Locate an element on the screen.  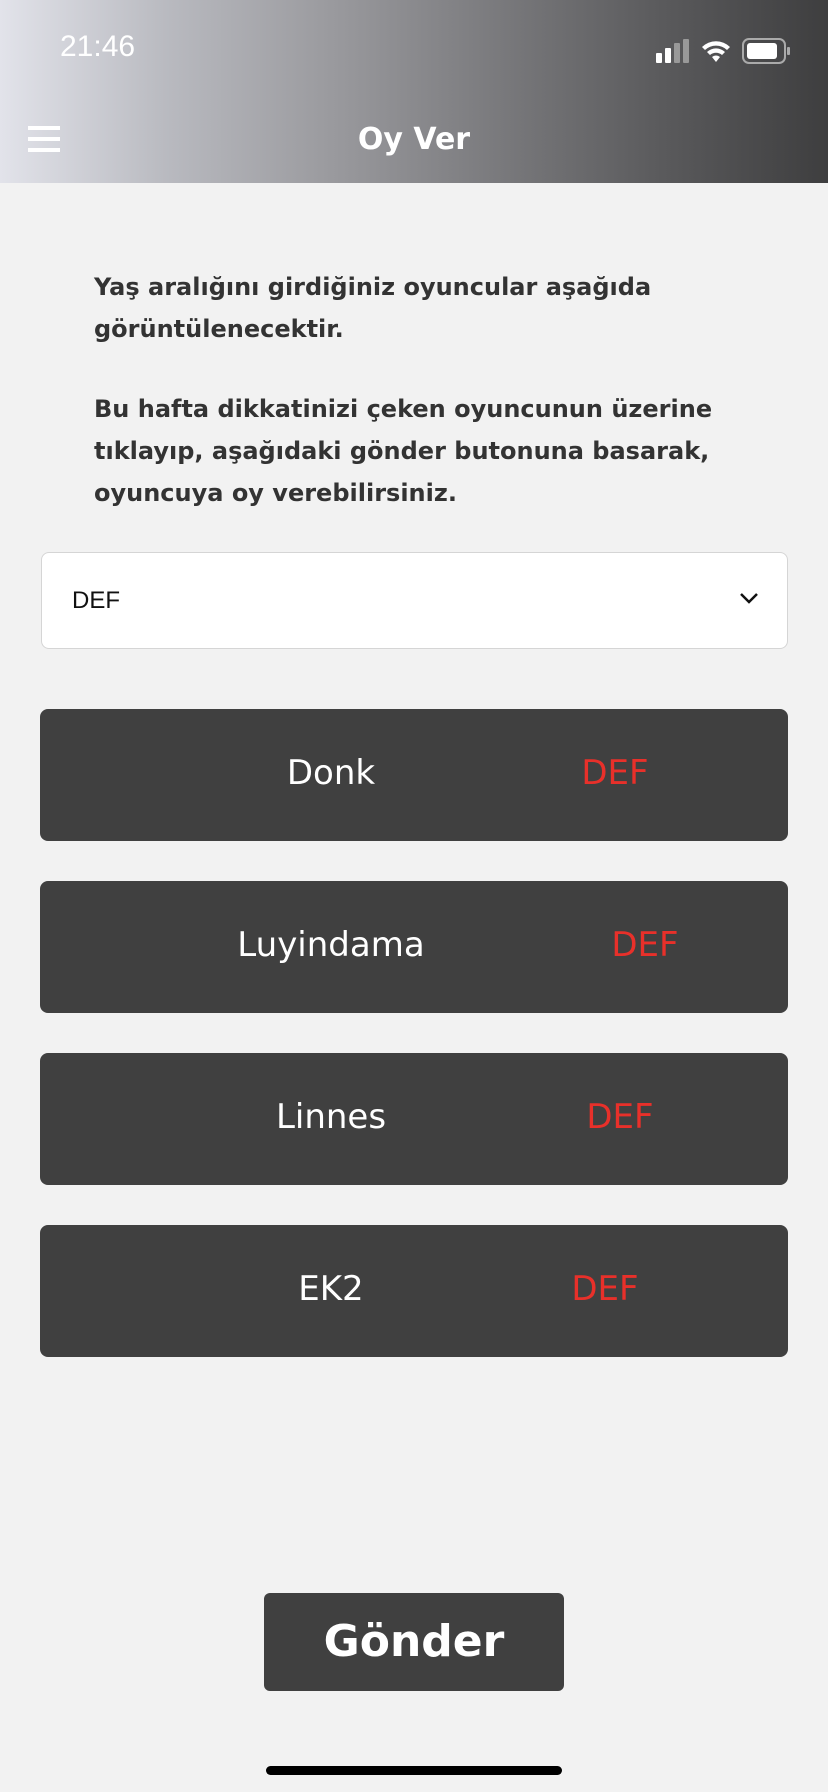
header: 21:46 Oy Ver is located at coordinates (414, 91).